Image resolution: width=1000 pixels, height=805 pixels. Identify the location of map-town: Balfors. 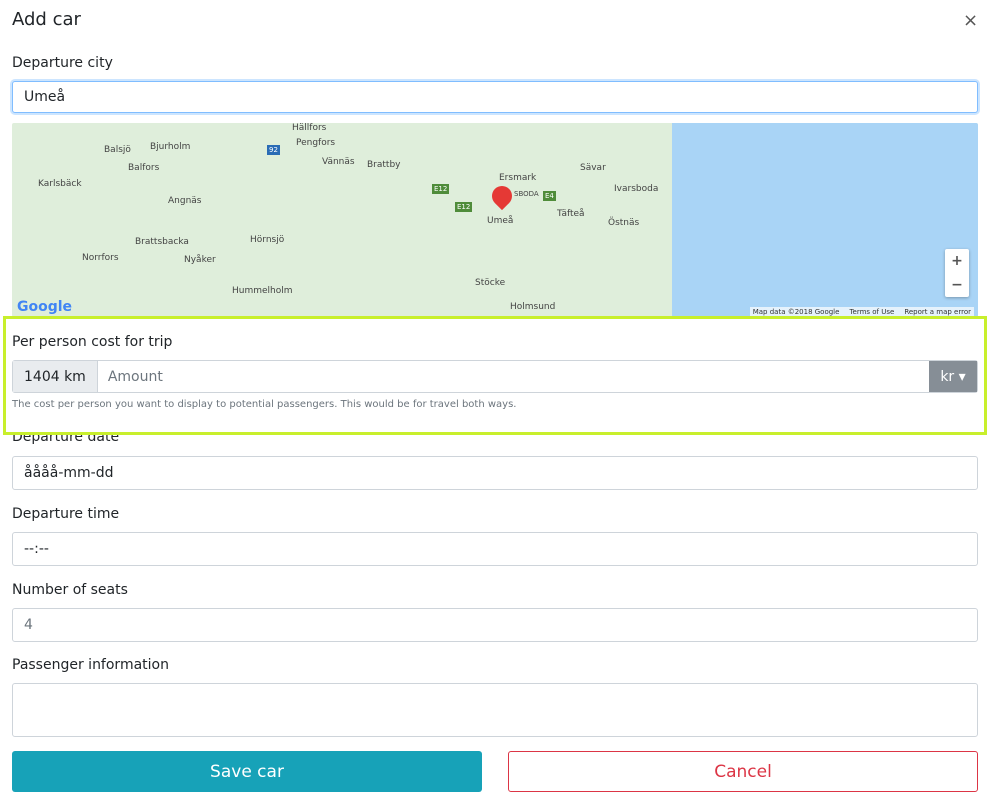
(144, 168).